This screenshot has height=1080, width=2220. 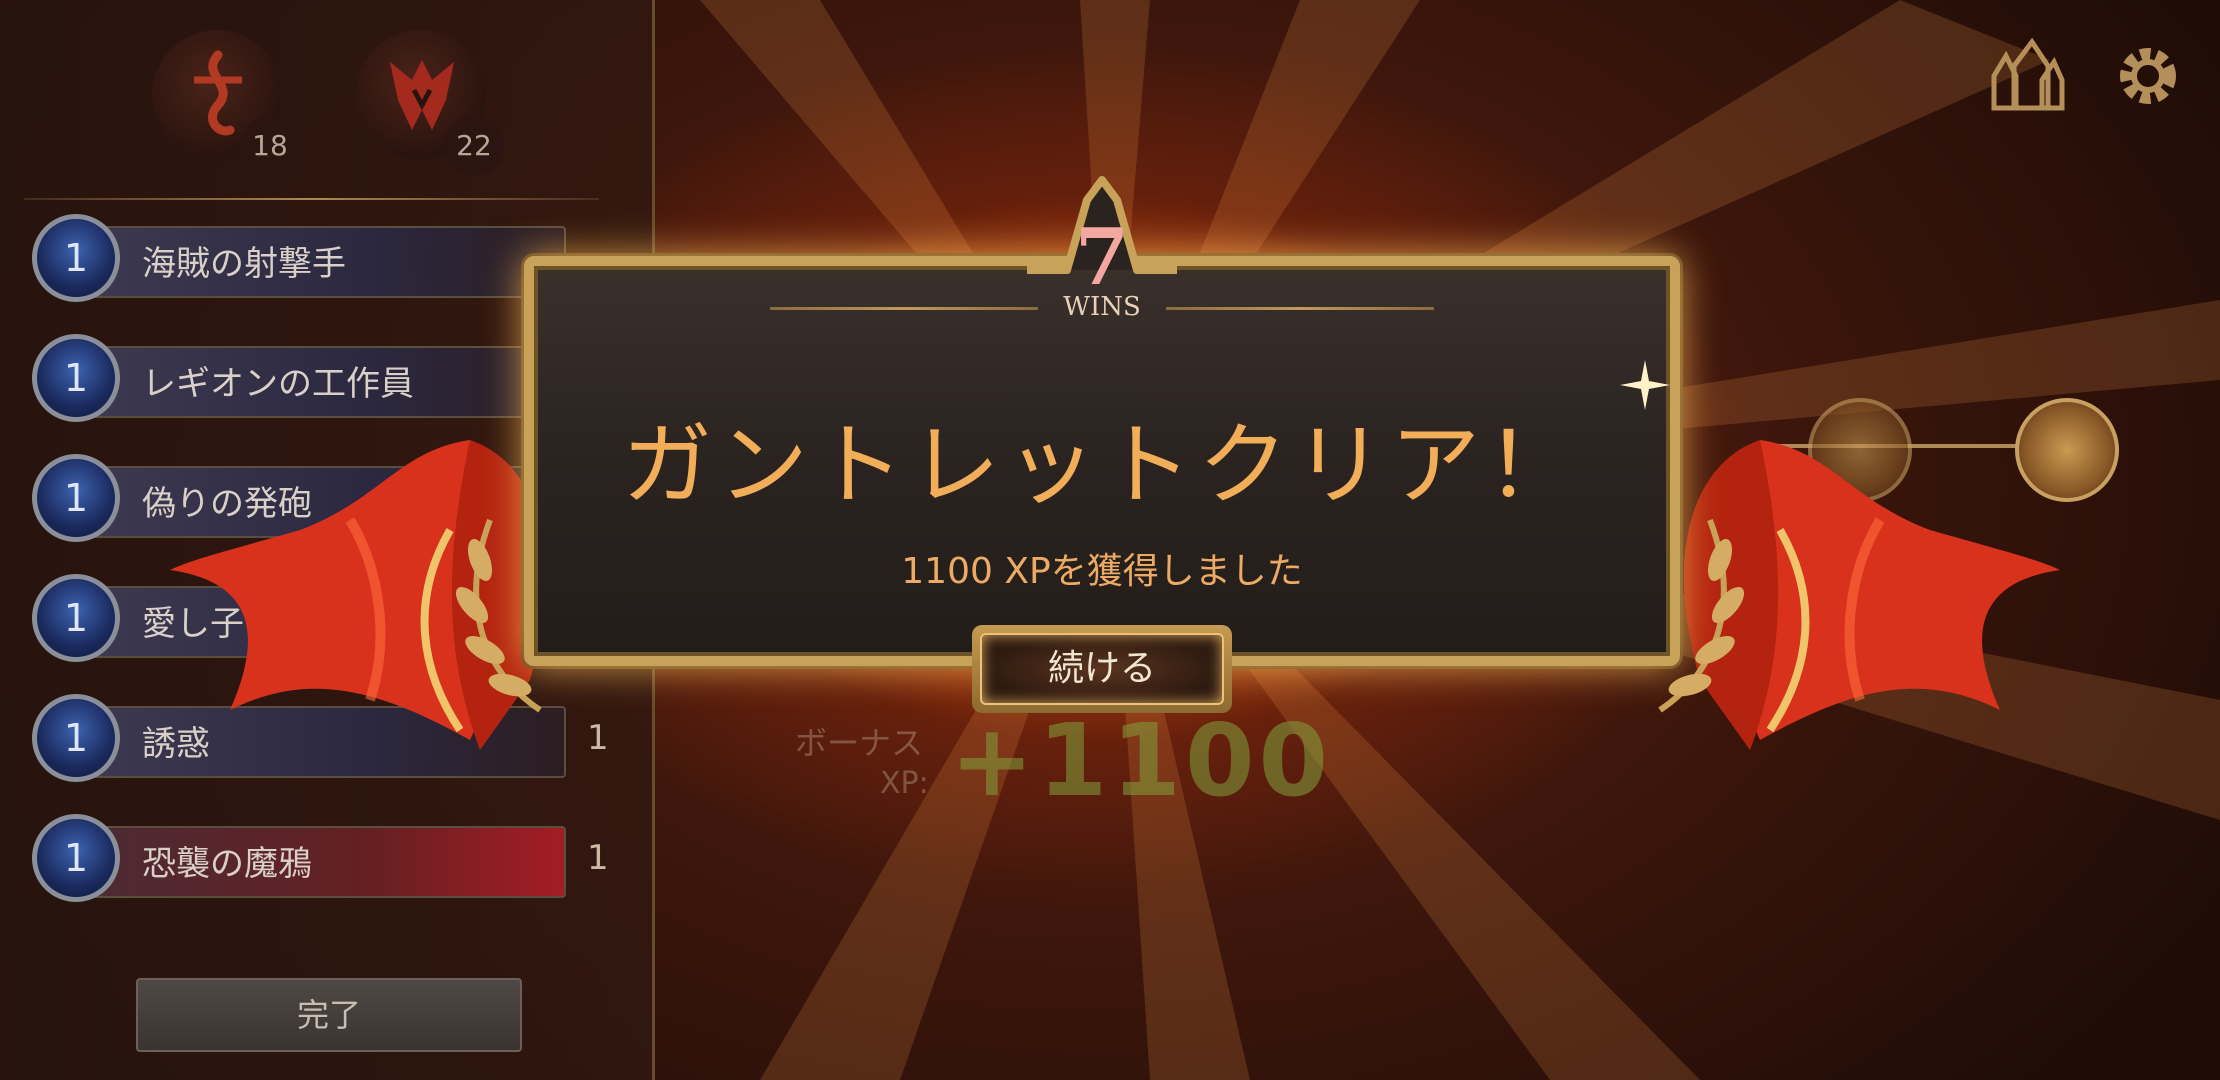 What do you see at coordinates (218, 93) in the screenshot?
I see `bilgewater-icon` at bounding box center [218, 93].